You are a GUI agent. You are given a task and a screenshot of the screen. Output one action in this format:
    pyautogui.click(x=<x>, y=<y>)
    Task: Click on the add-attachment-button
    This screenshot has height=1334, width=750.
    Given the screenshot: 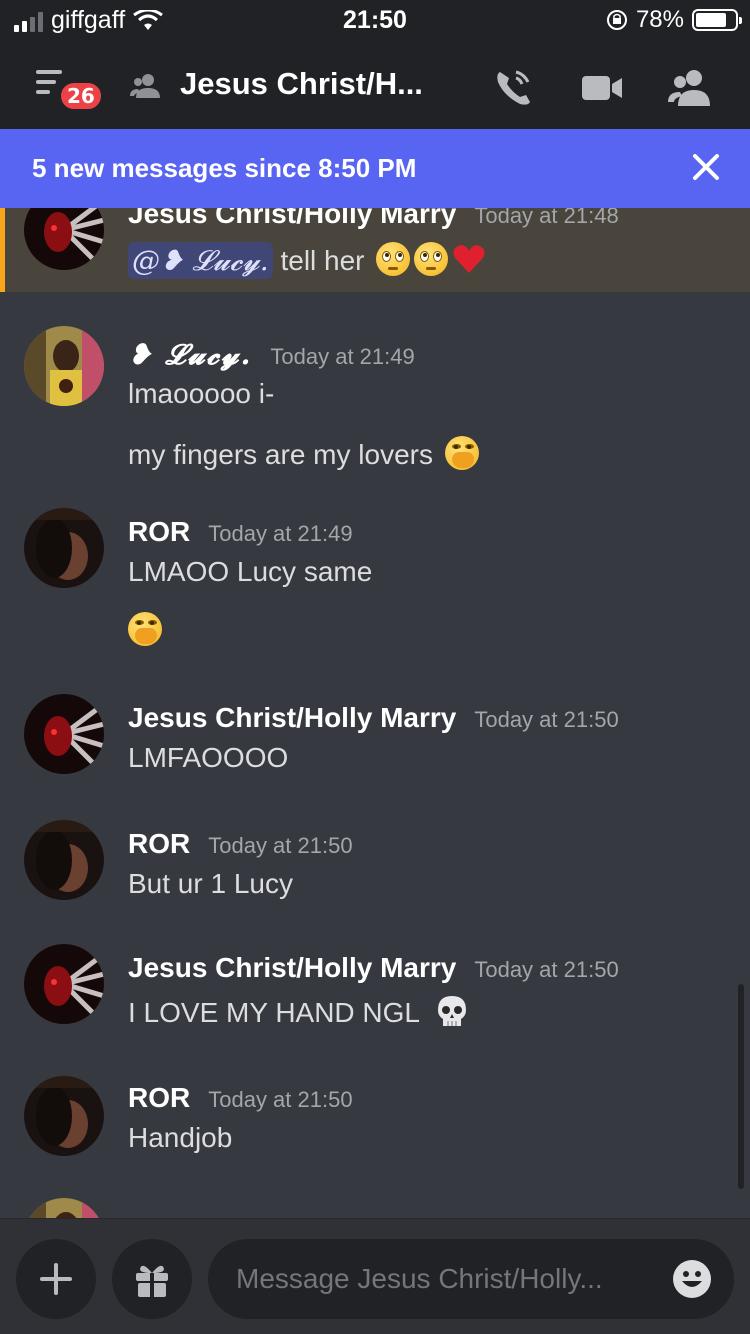 What is the action you would take?
    pyautogui.click(x=56, y=1279)
    